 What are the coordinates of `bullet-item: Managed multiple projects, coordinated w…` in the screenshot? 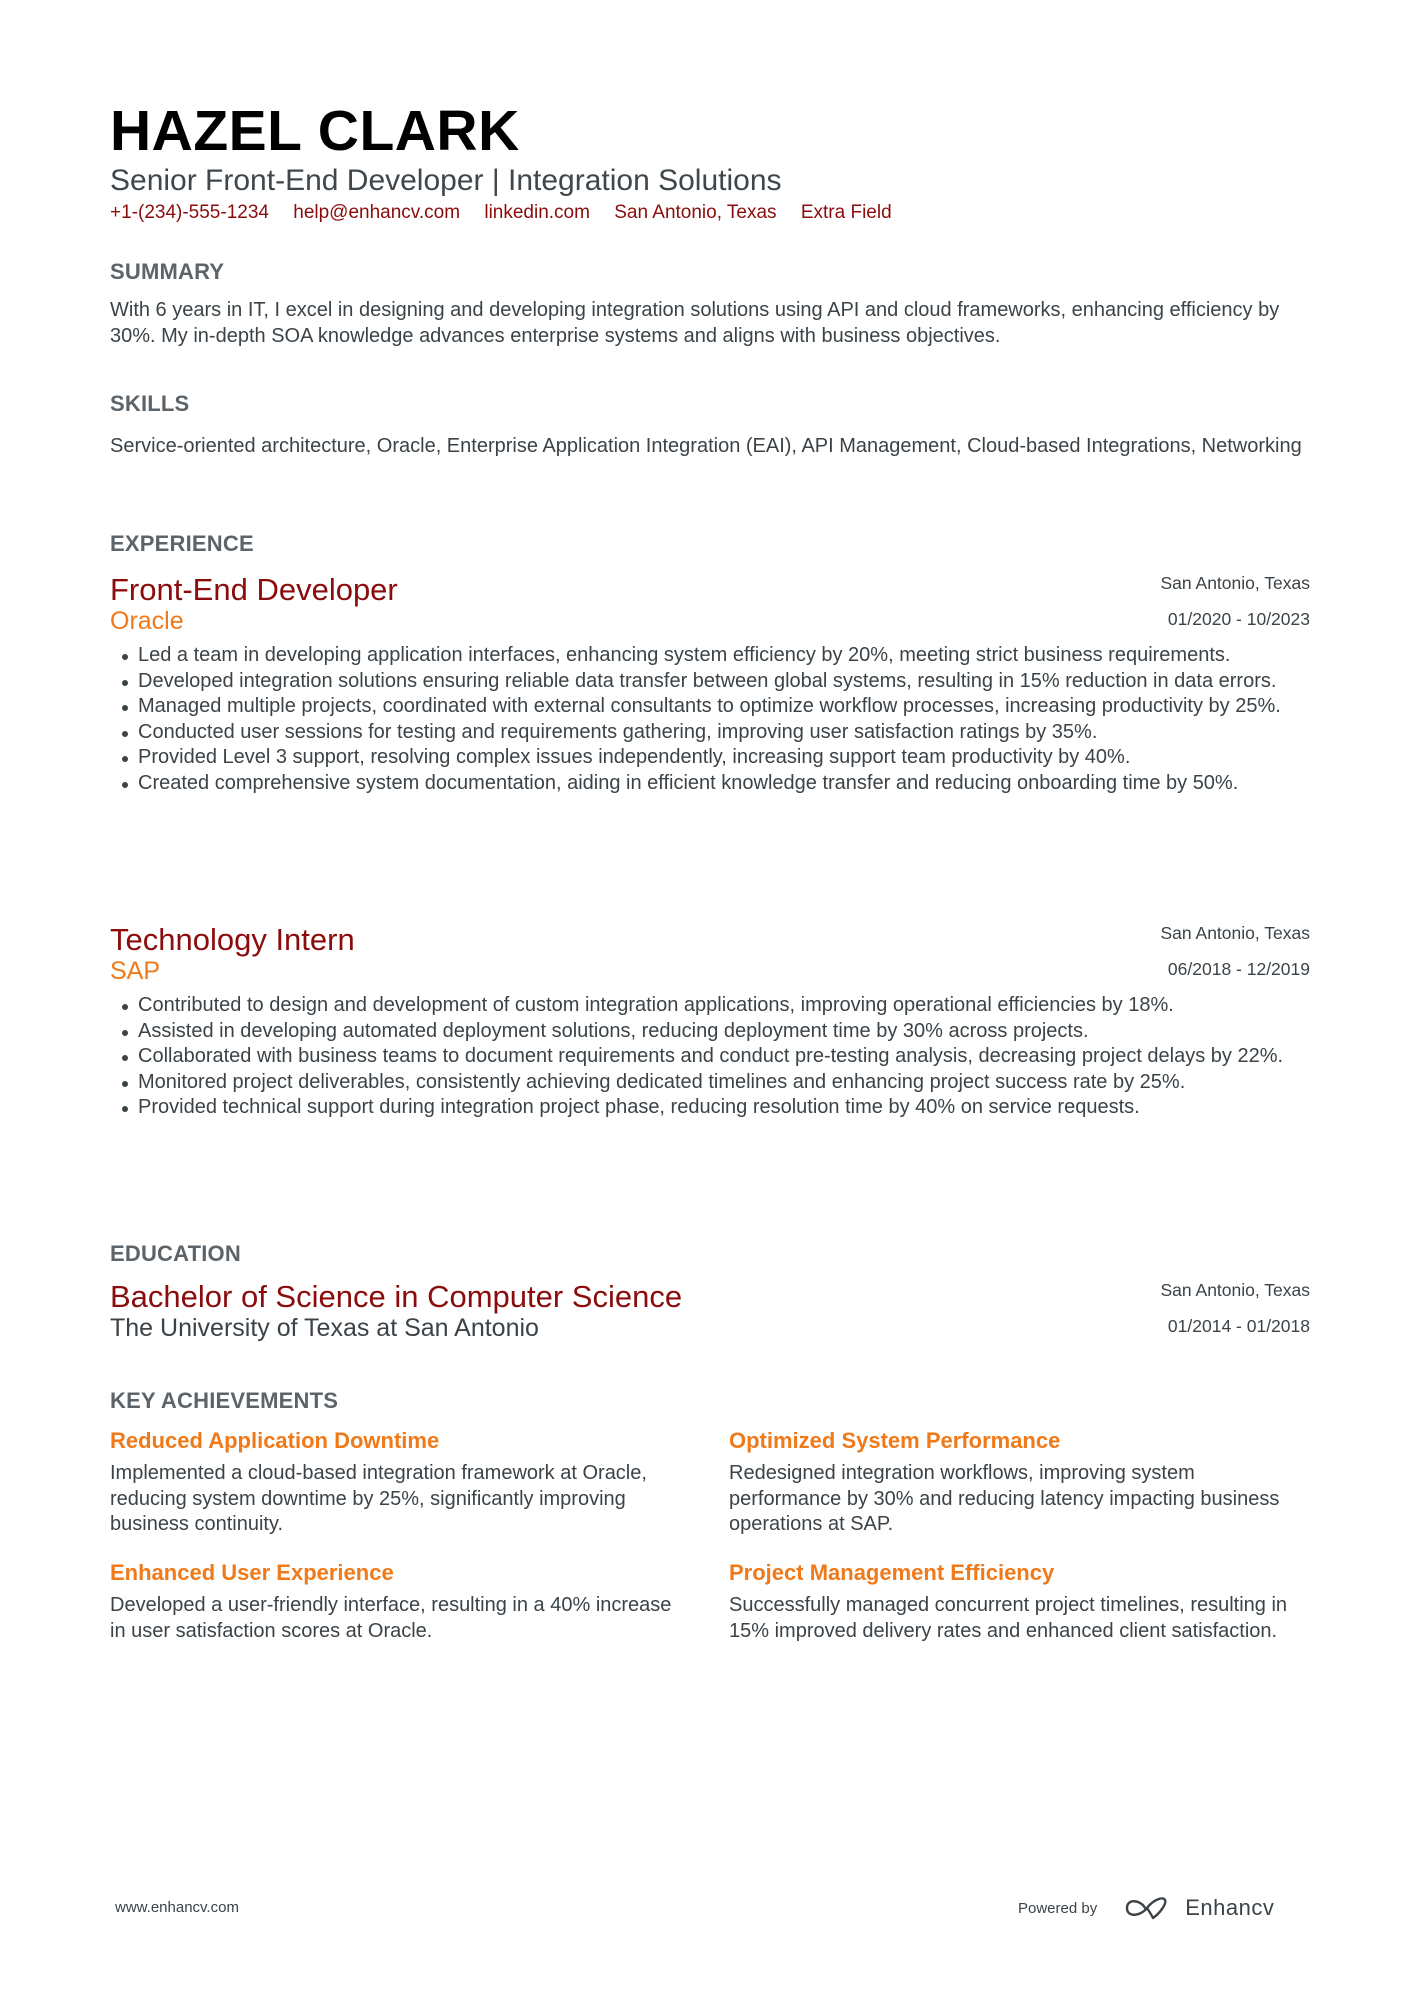 It's located at (710, 707).